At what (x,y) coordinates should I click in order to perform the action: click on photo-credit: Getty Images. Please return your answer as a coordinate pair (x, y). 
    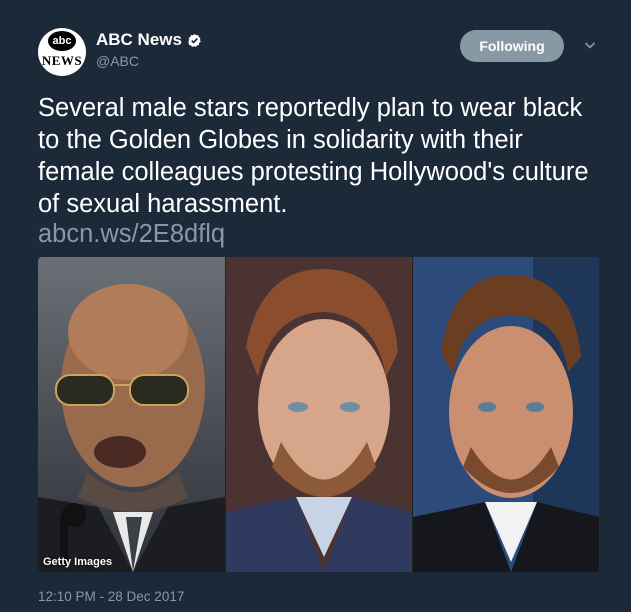
    Looking at the image, I should click on (78, 562).